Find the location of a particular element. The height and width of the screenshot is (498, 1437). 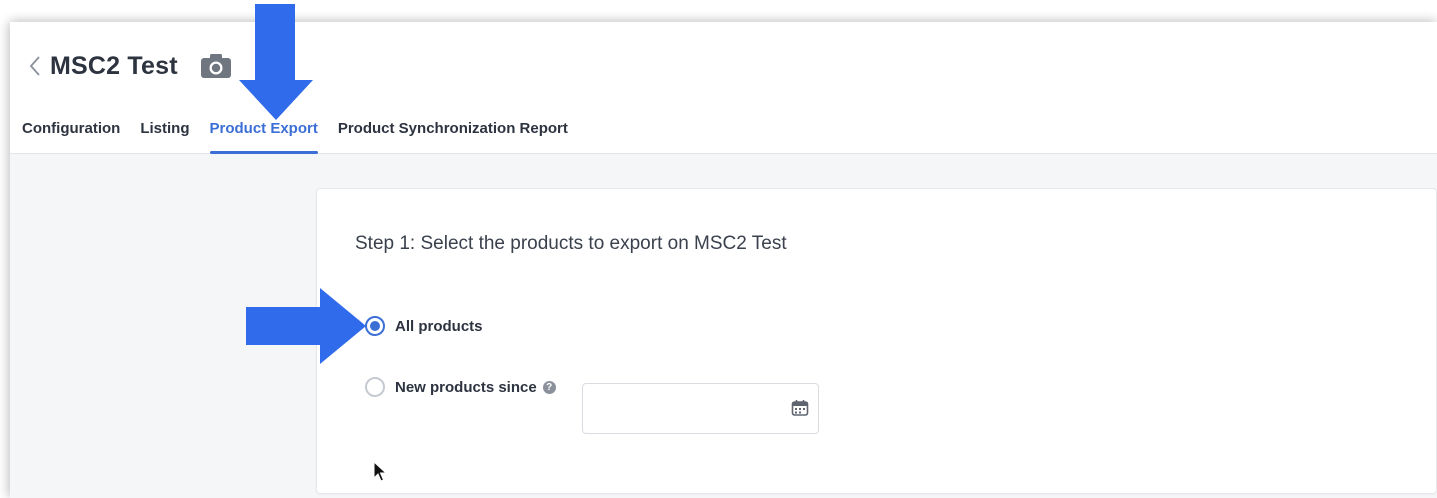

new-products-since-option: New products since ? is located at coordinates (460, 387).